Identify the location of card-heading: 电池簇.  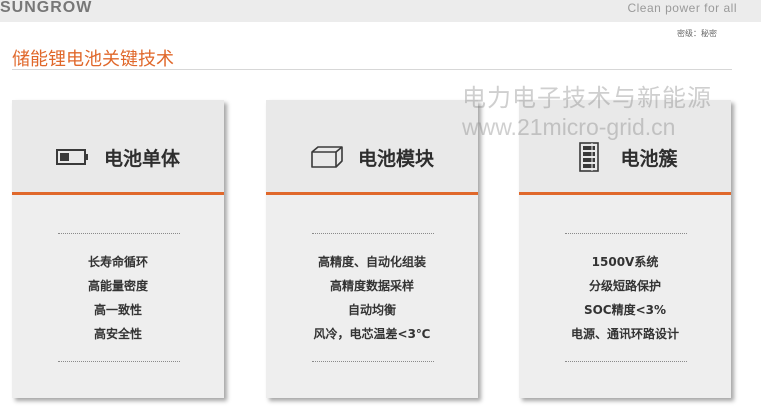
(625, 157).